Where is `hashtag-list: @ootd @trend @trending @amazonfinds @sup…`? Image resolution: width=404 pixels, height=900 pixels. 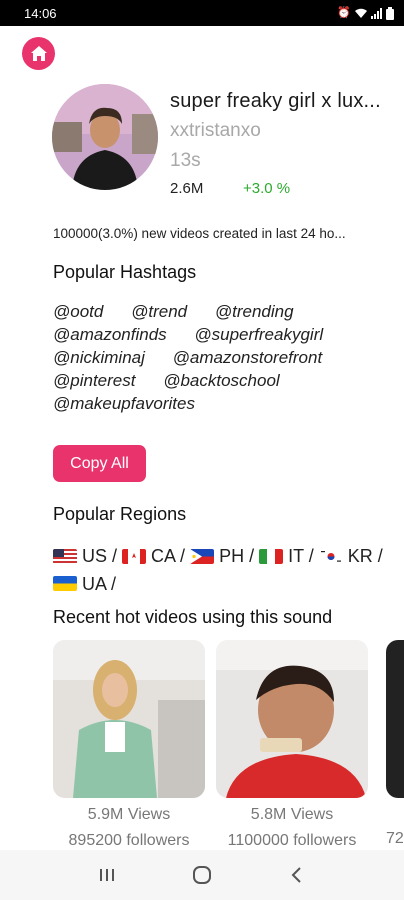 hashtag-list: @ootd @trend @trending @amazonfinds @sup… is located at coordinates (223, 357).